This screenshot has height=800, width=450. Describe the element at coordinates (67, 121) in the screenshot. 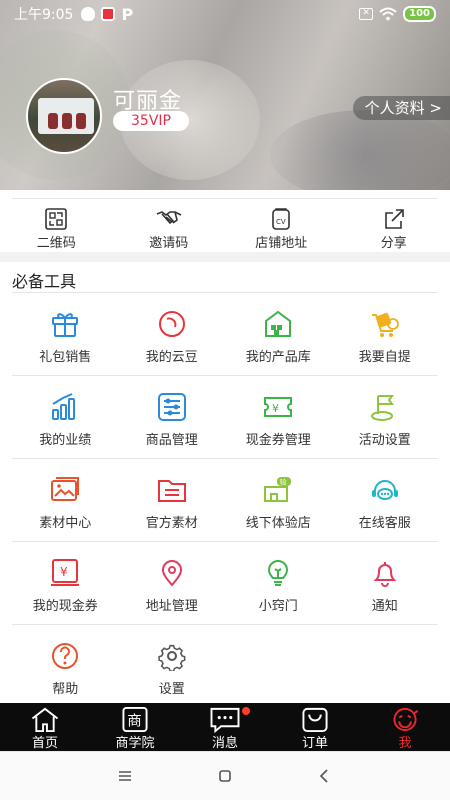

I see `avatar-detail` at that location.